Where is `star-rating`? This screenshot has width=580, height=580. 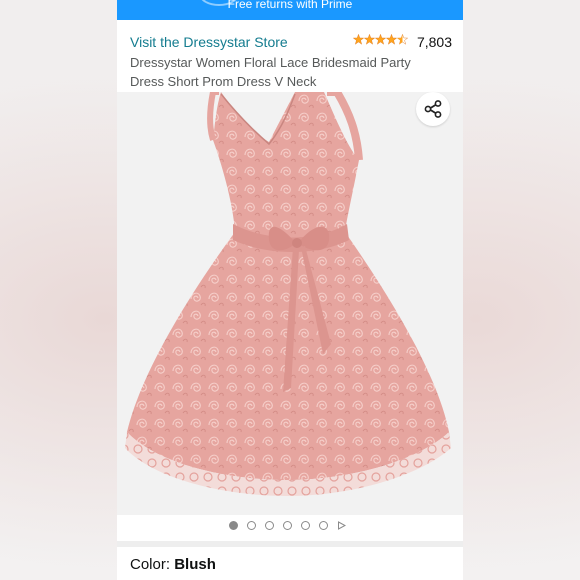 star-rating is located at coordinates (380, 39).